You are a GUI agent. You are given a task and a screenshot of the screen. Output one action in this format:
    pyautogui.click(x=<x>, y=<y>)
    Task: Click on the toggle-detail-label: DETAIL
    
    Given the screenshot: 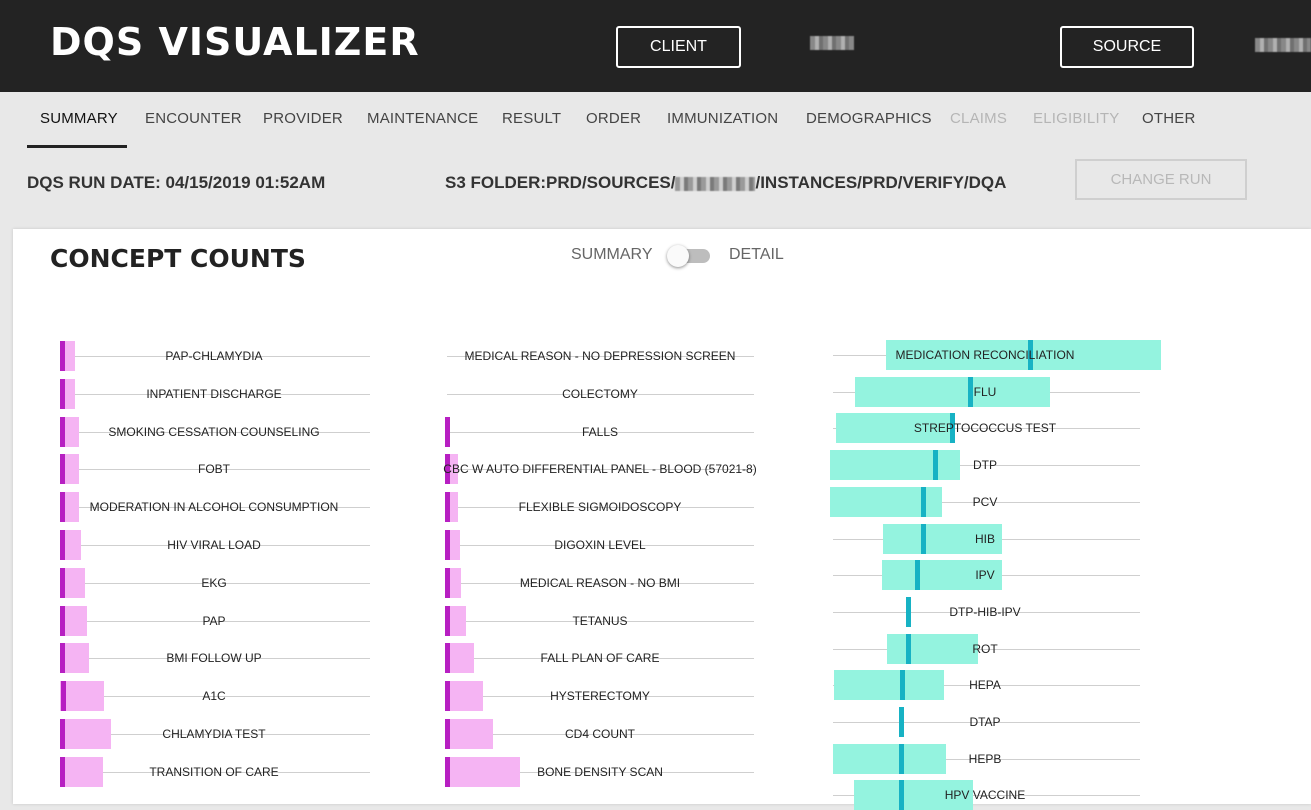 What is the action you would take?
    pyautogui.click(x=756, y=254)
    